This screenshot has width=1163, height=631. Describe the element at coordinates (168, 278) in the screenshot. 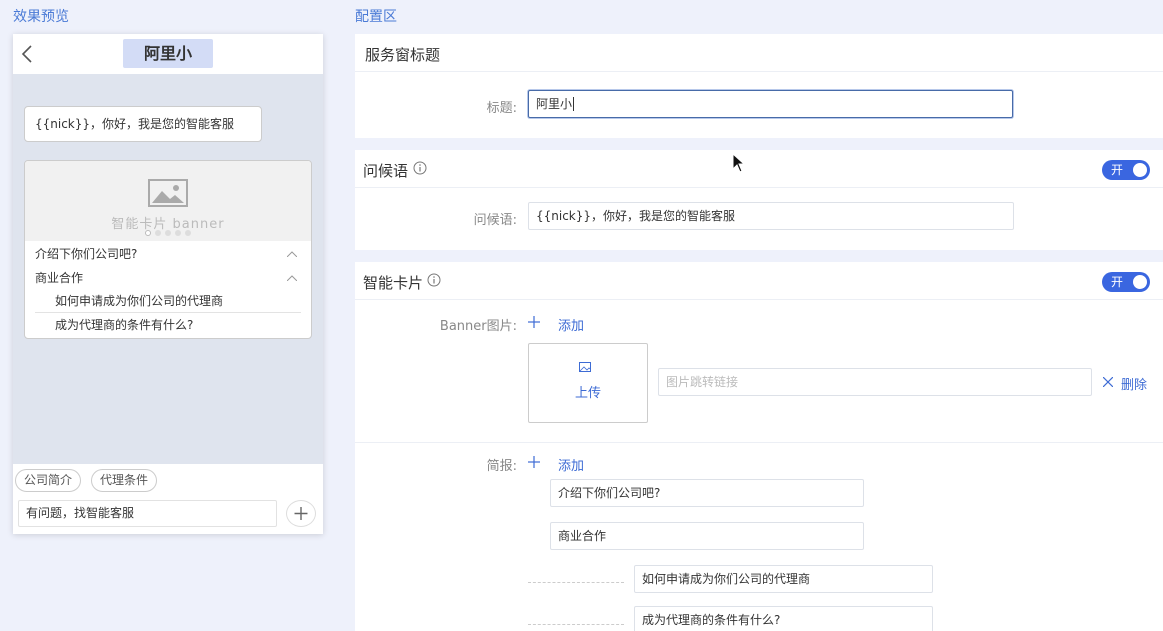

I see `question-item: 商业合作` at that location.